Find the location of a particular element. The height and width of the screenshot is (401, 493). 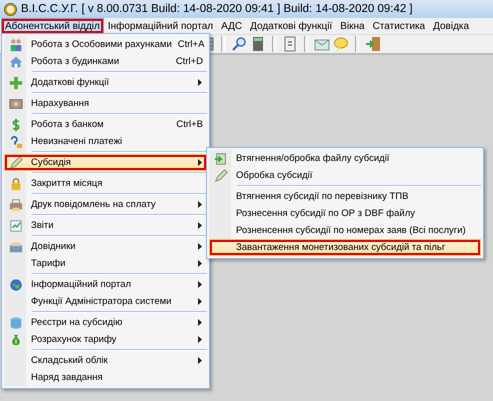

menu-item: Робота з банком Ctrl+B is located at coordinates (105, 124).